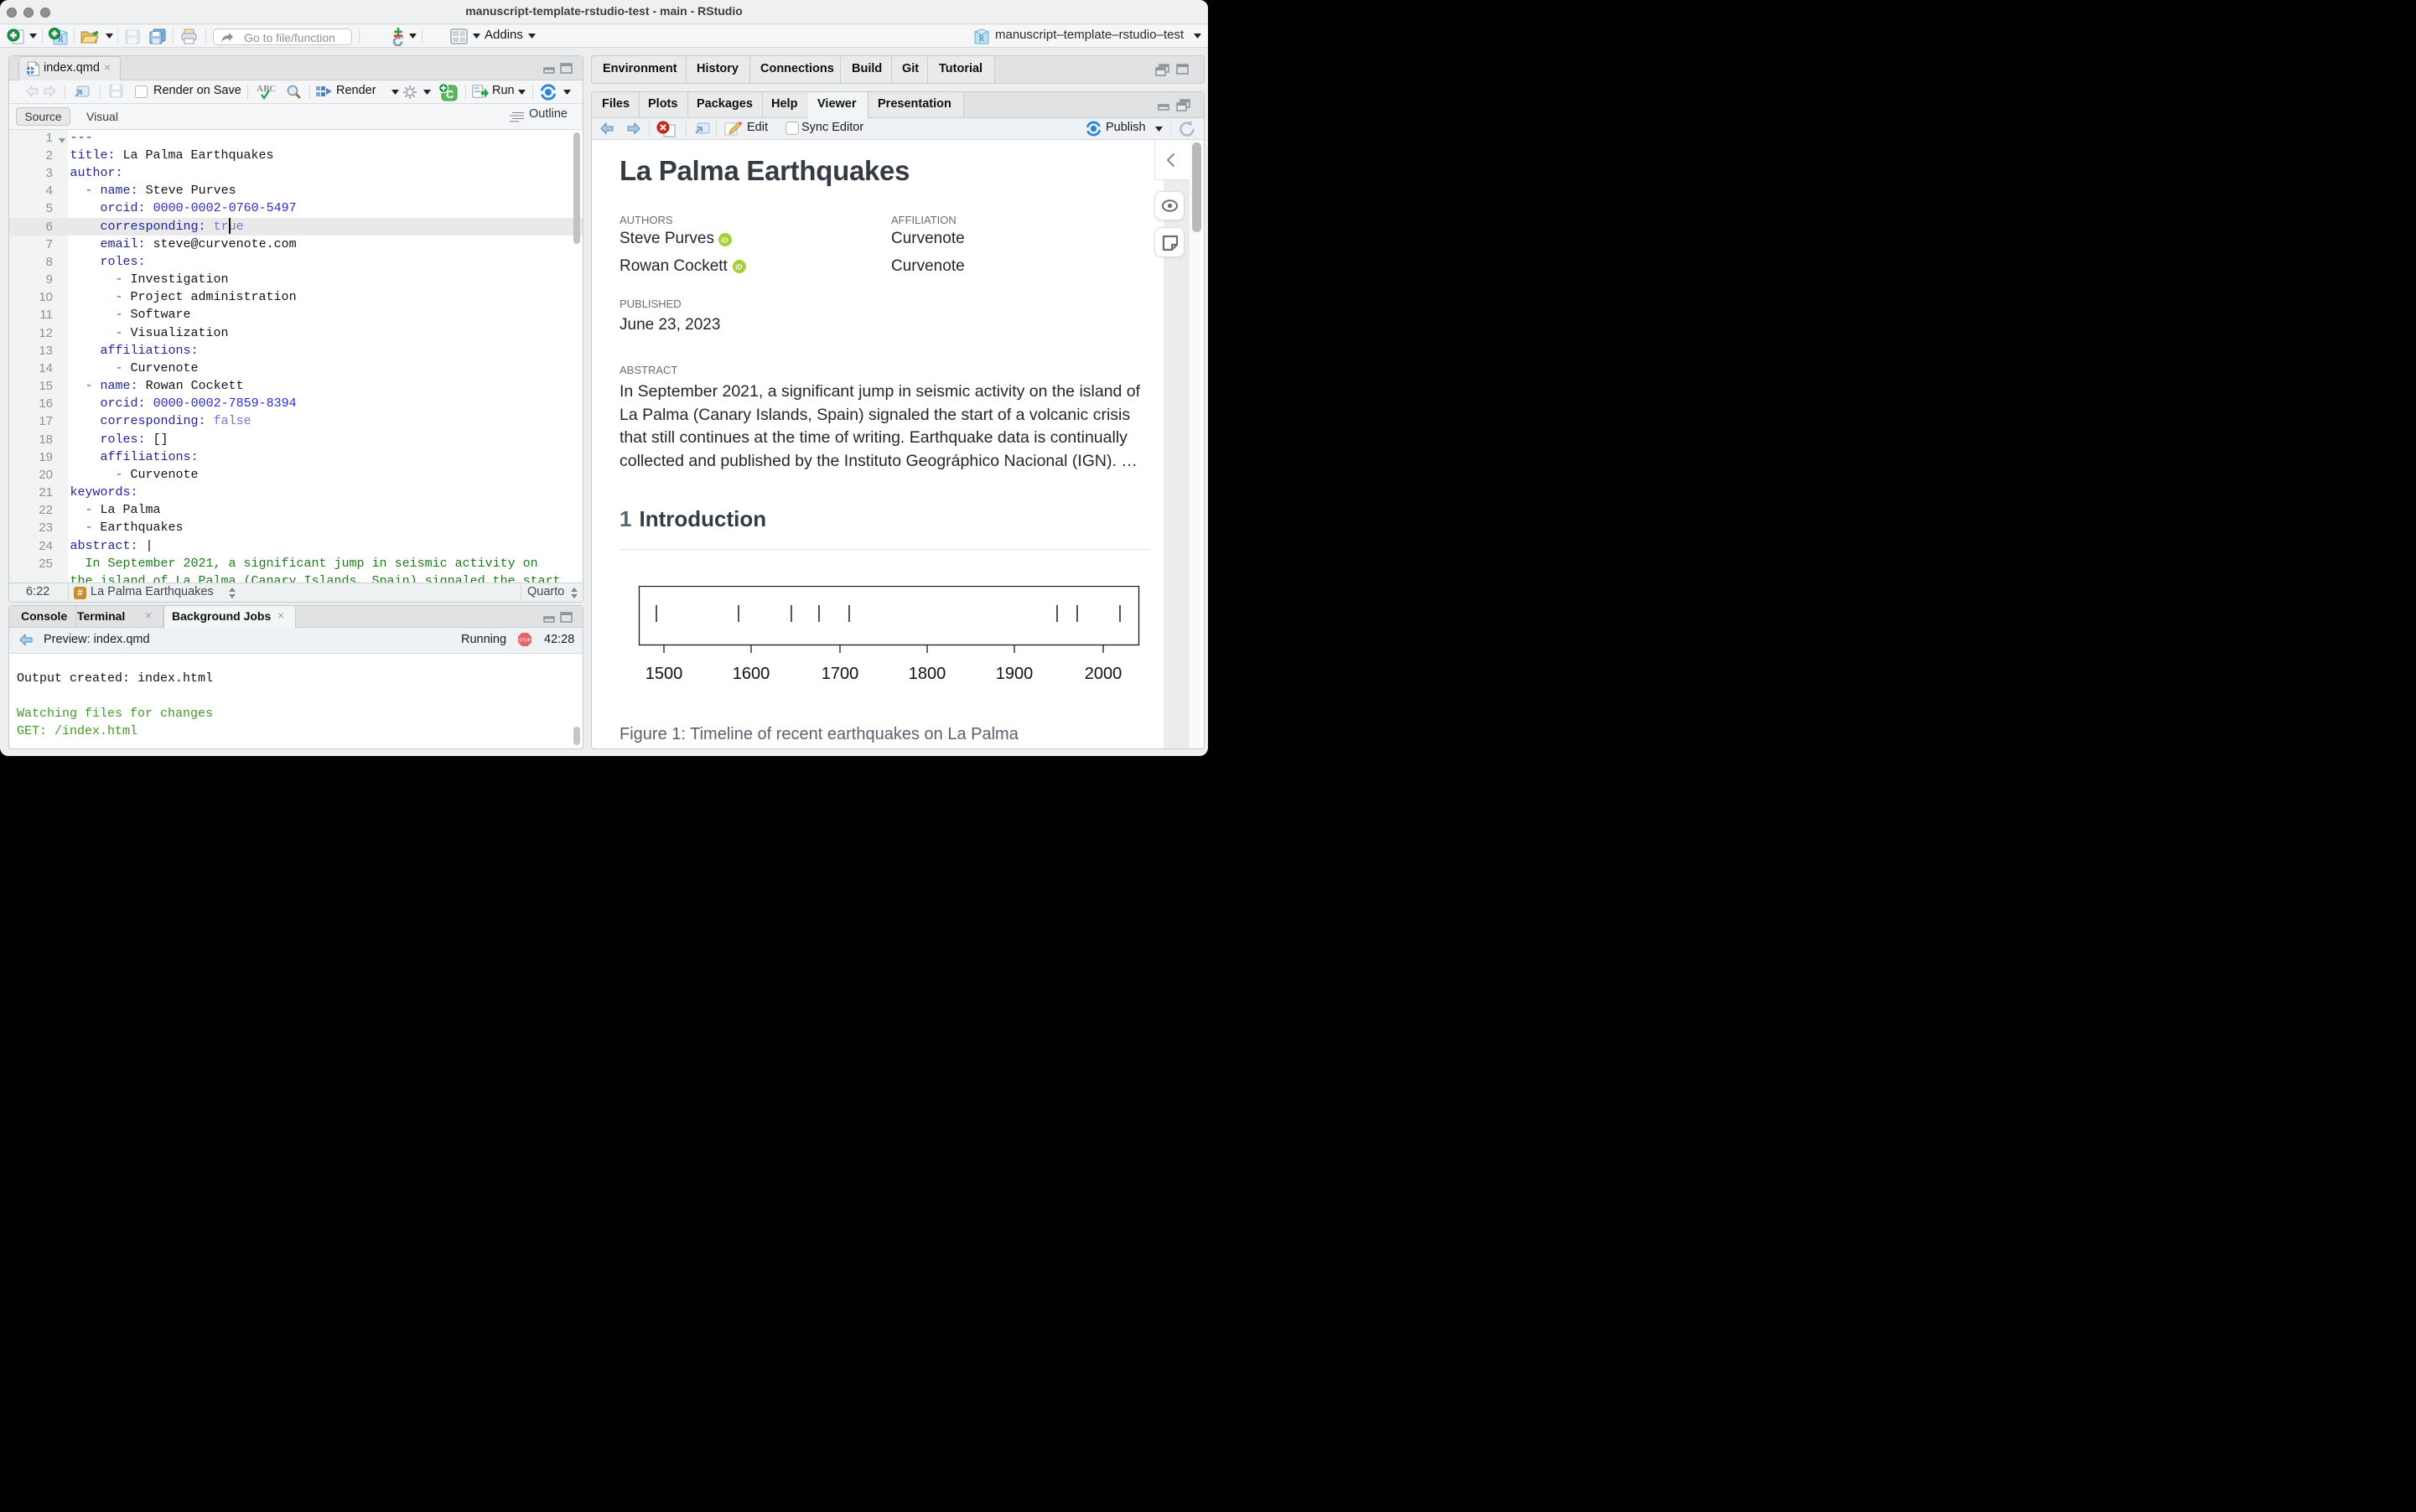 The width and height of the screenshot is (2416, 1512). I want to click on svg-text: 2000, so click(1103, 674).